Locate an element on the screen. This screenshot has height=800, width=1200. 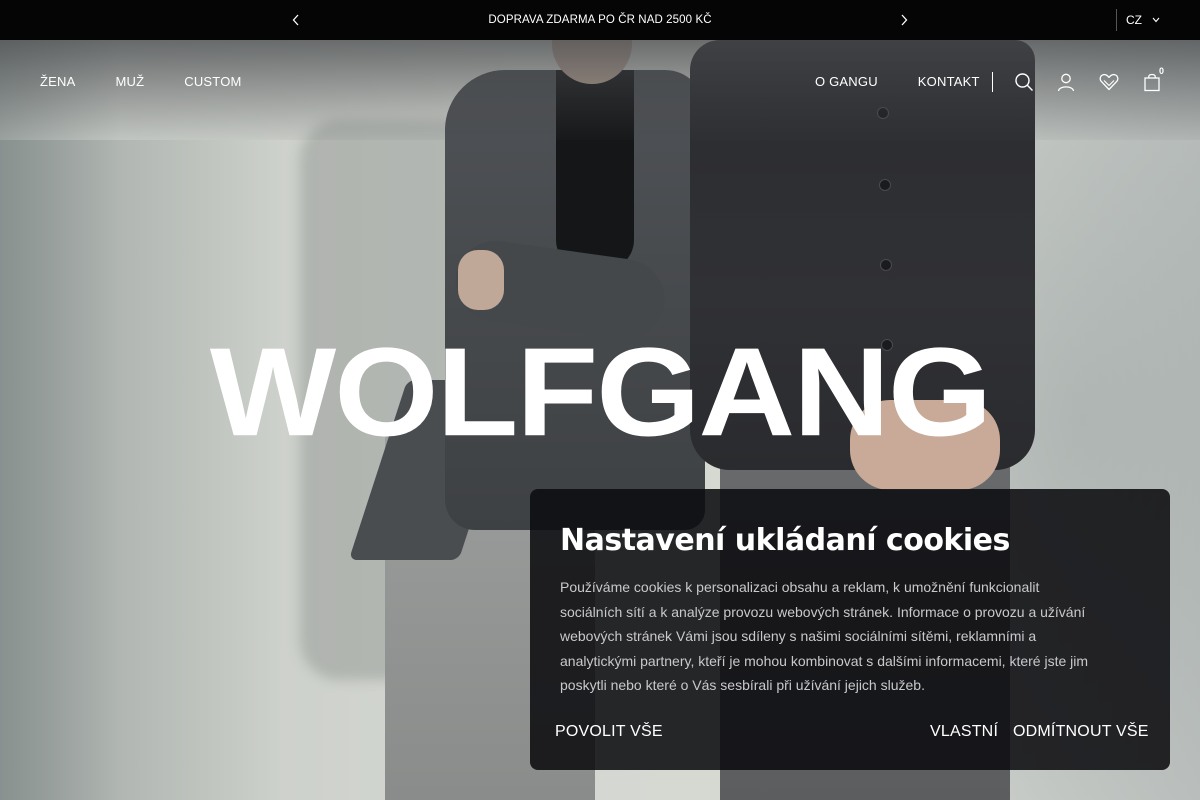
nav-item-custom: CUSTOM is located at coordinates (212, 82).